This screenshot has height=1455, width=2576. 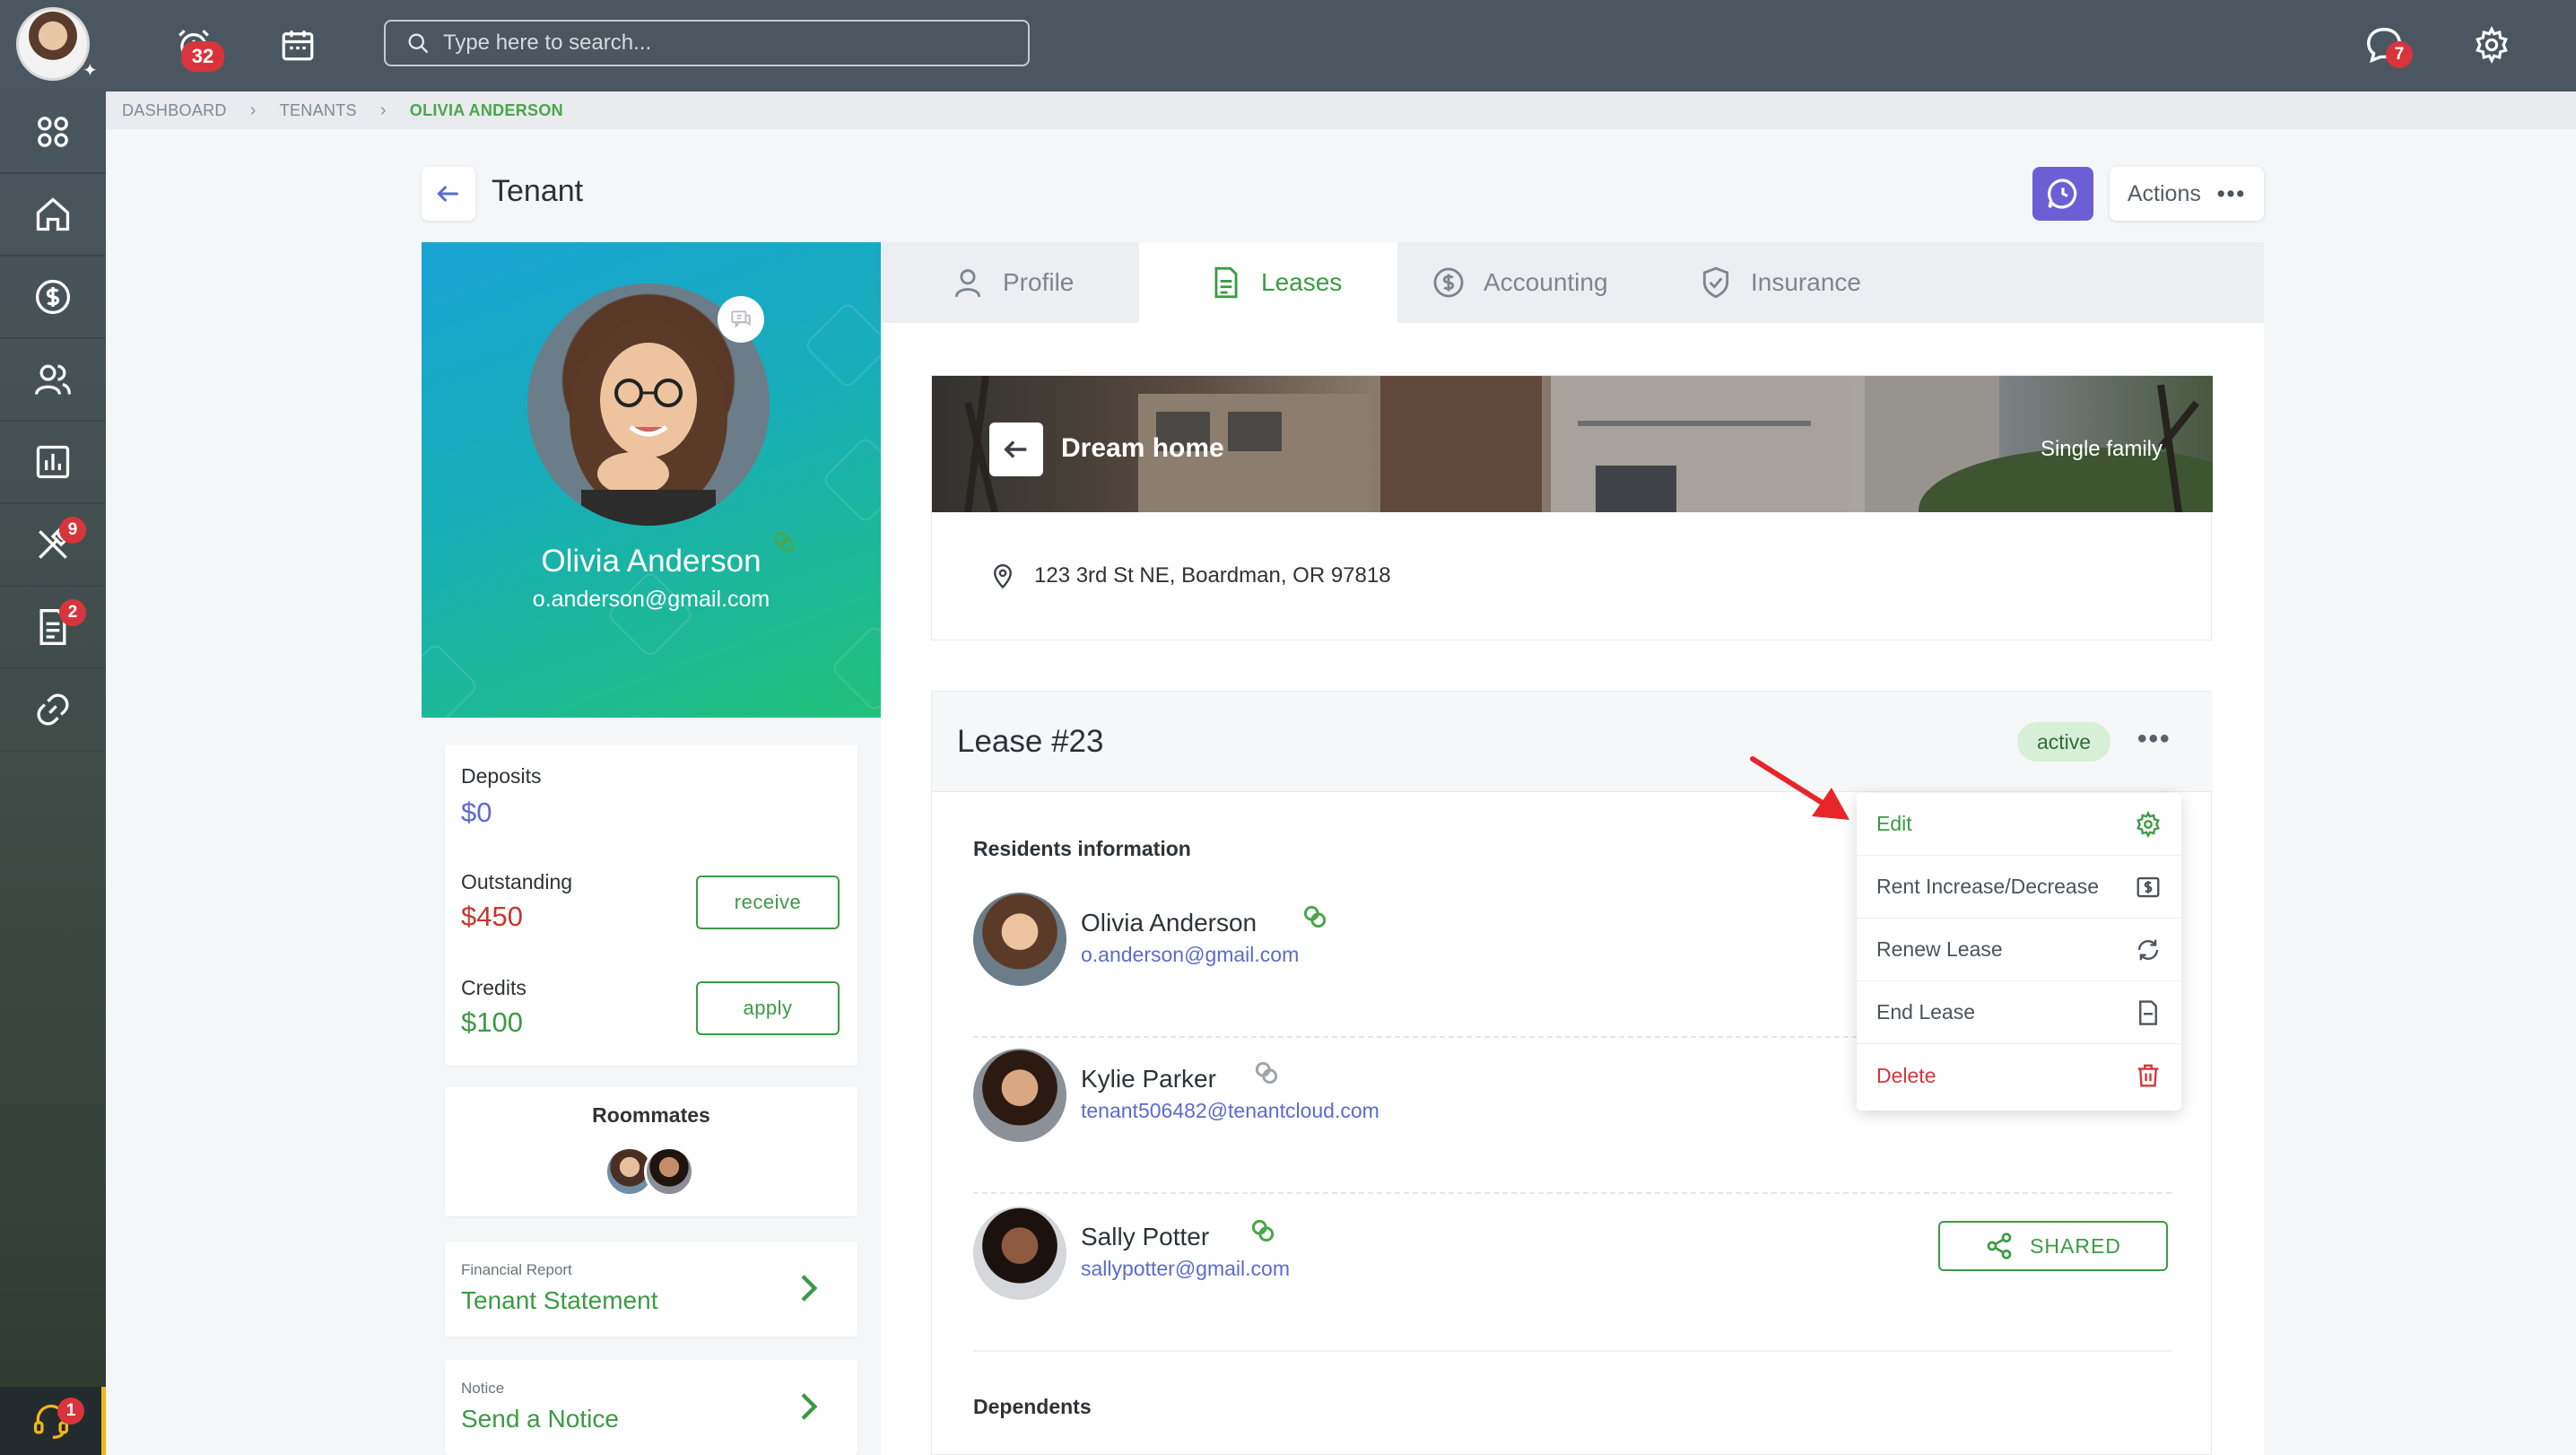 I want to click on tab-accounting: Accounting, so click(x=1496, y=282).